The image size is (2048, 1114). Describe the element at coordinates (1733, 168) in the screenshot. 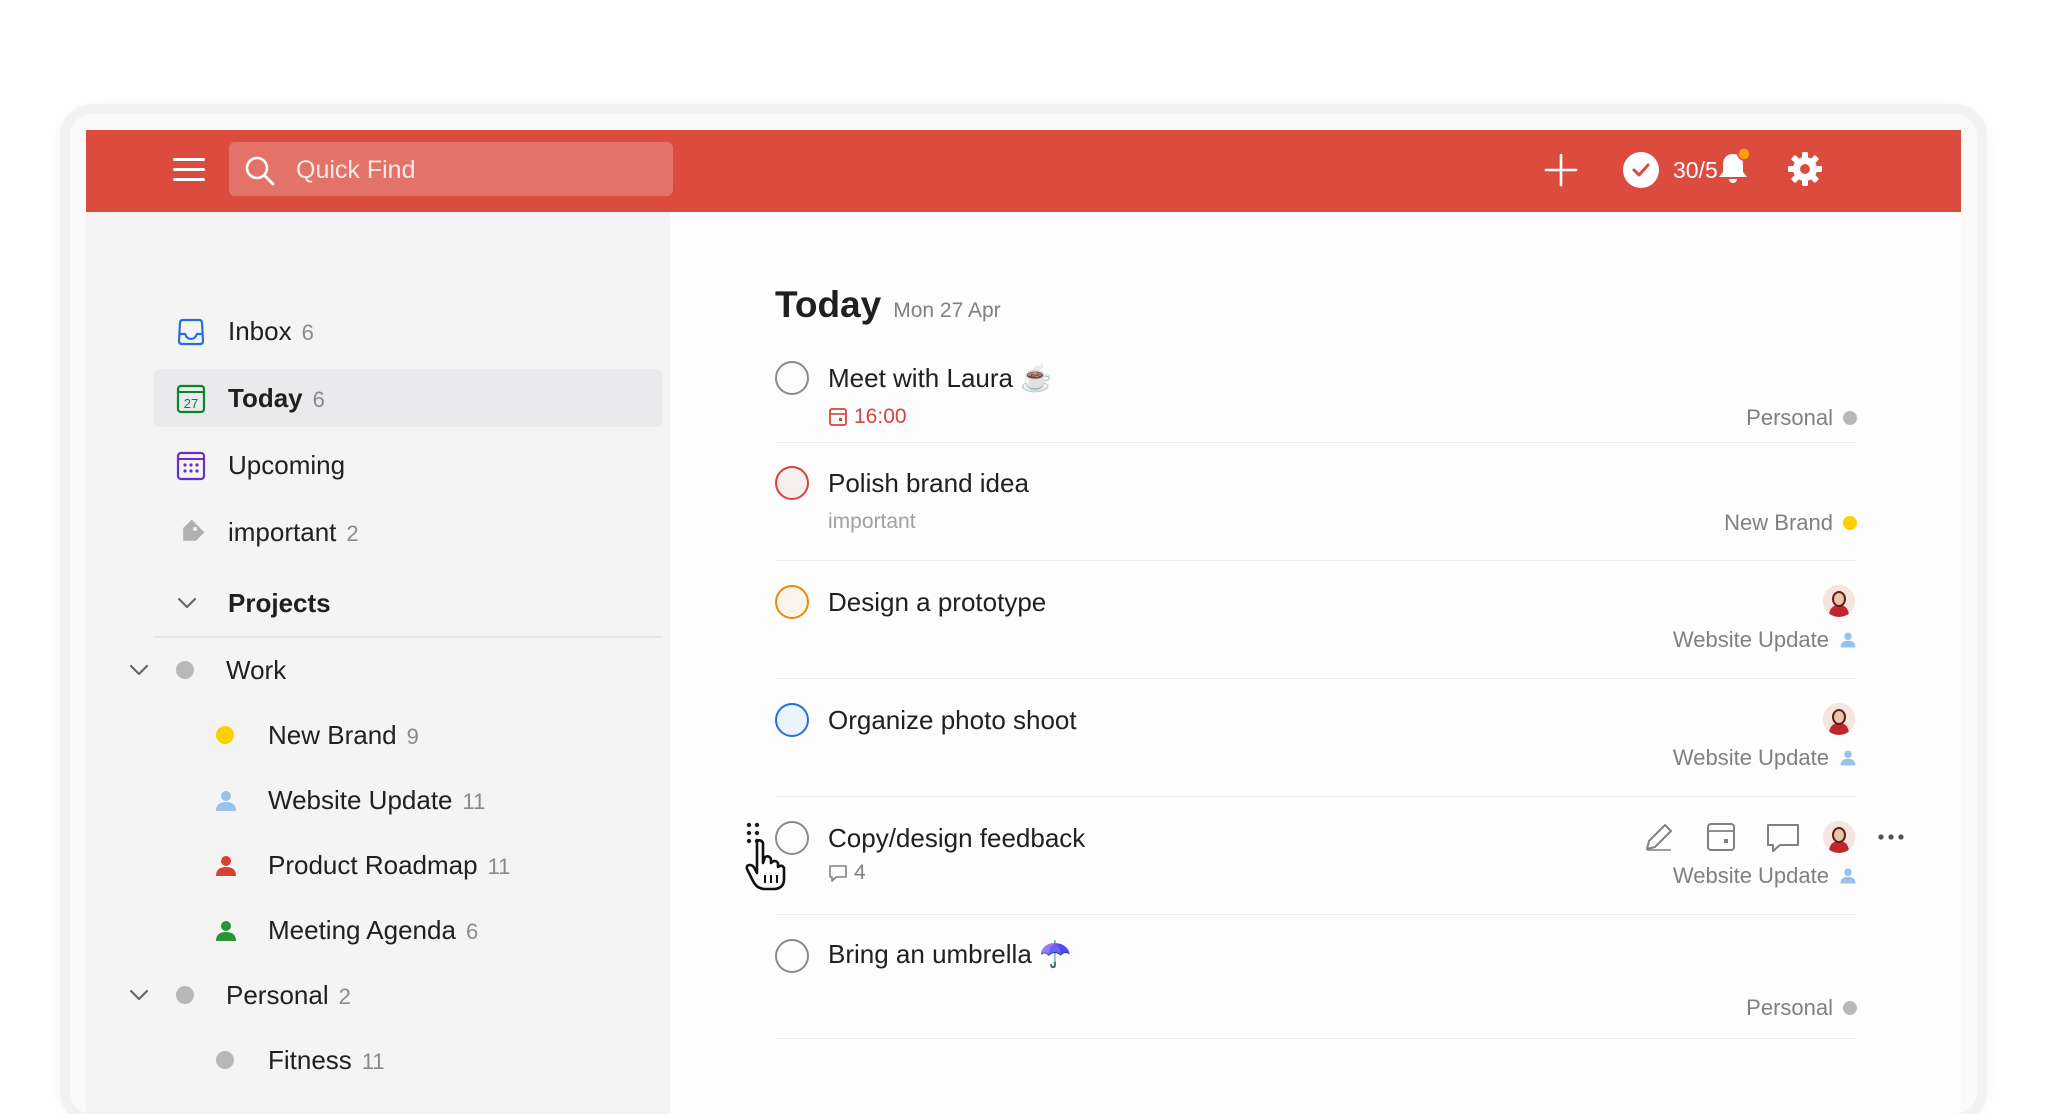

I see `bell-icon` at that location.